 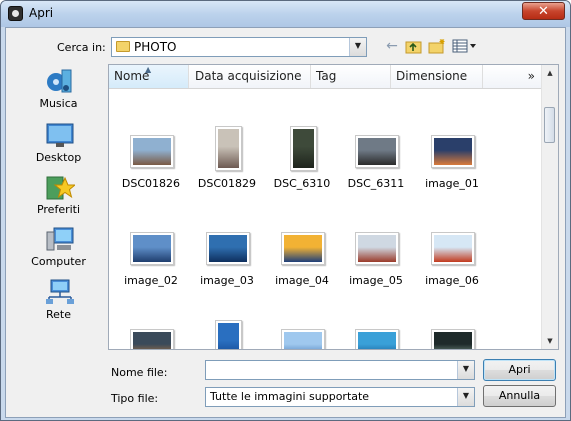 I want to click on new-folder-icon, so click(x=437, y=46).